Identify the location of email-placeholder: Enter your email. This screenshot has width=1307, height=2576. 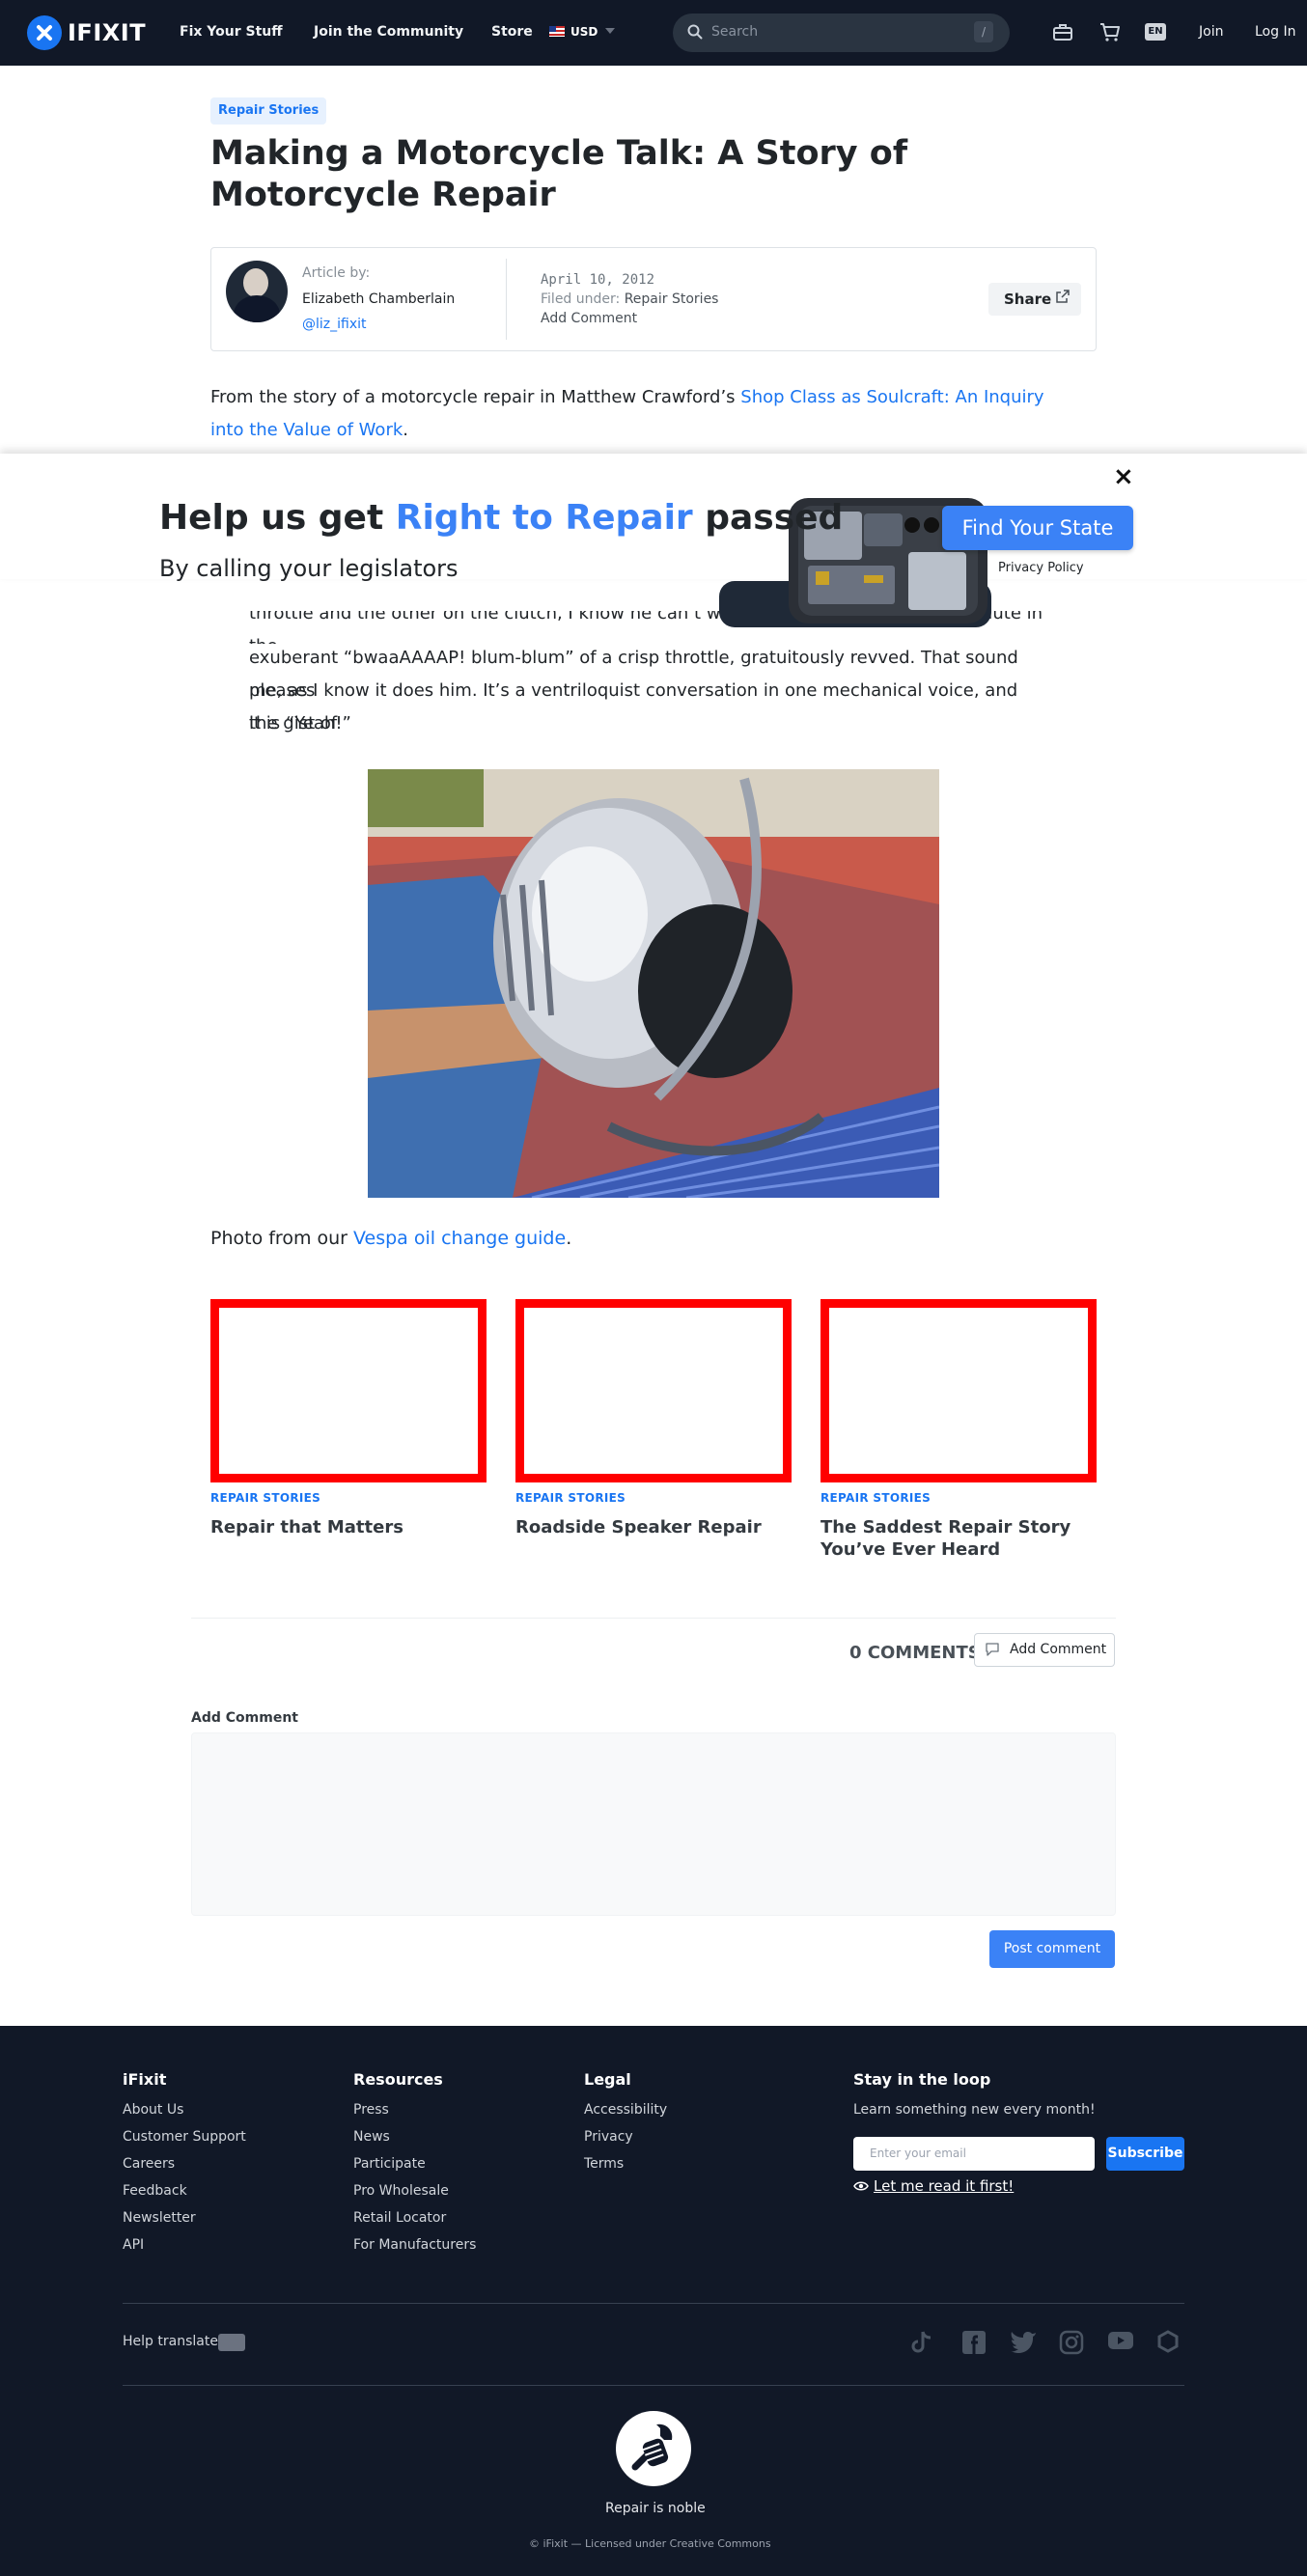
(918, 2153).